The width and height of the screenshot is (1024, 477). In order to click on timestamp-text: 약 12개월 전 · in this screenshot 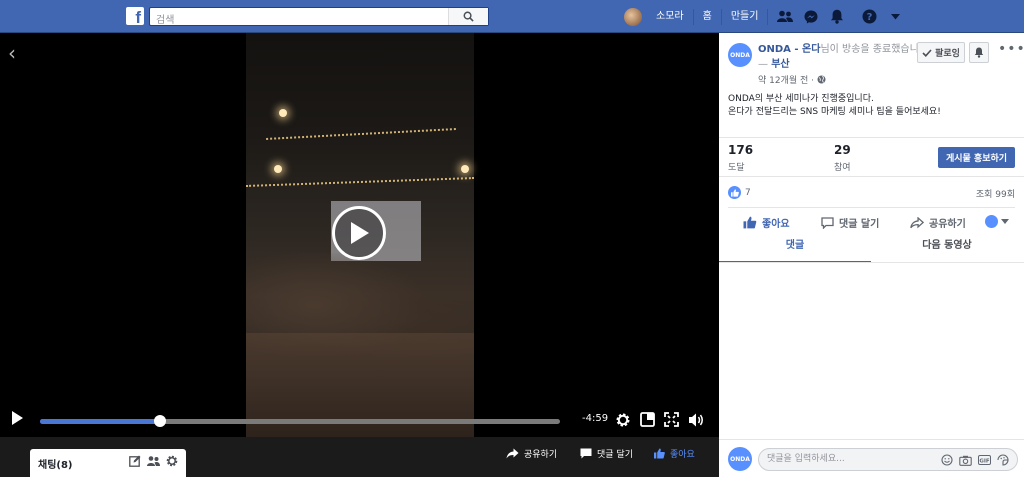, I will do `click(787, 81)`.